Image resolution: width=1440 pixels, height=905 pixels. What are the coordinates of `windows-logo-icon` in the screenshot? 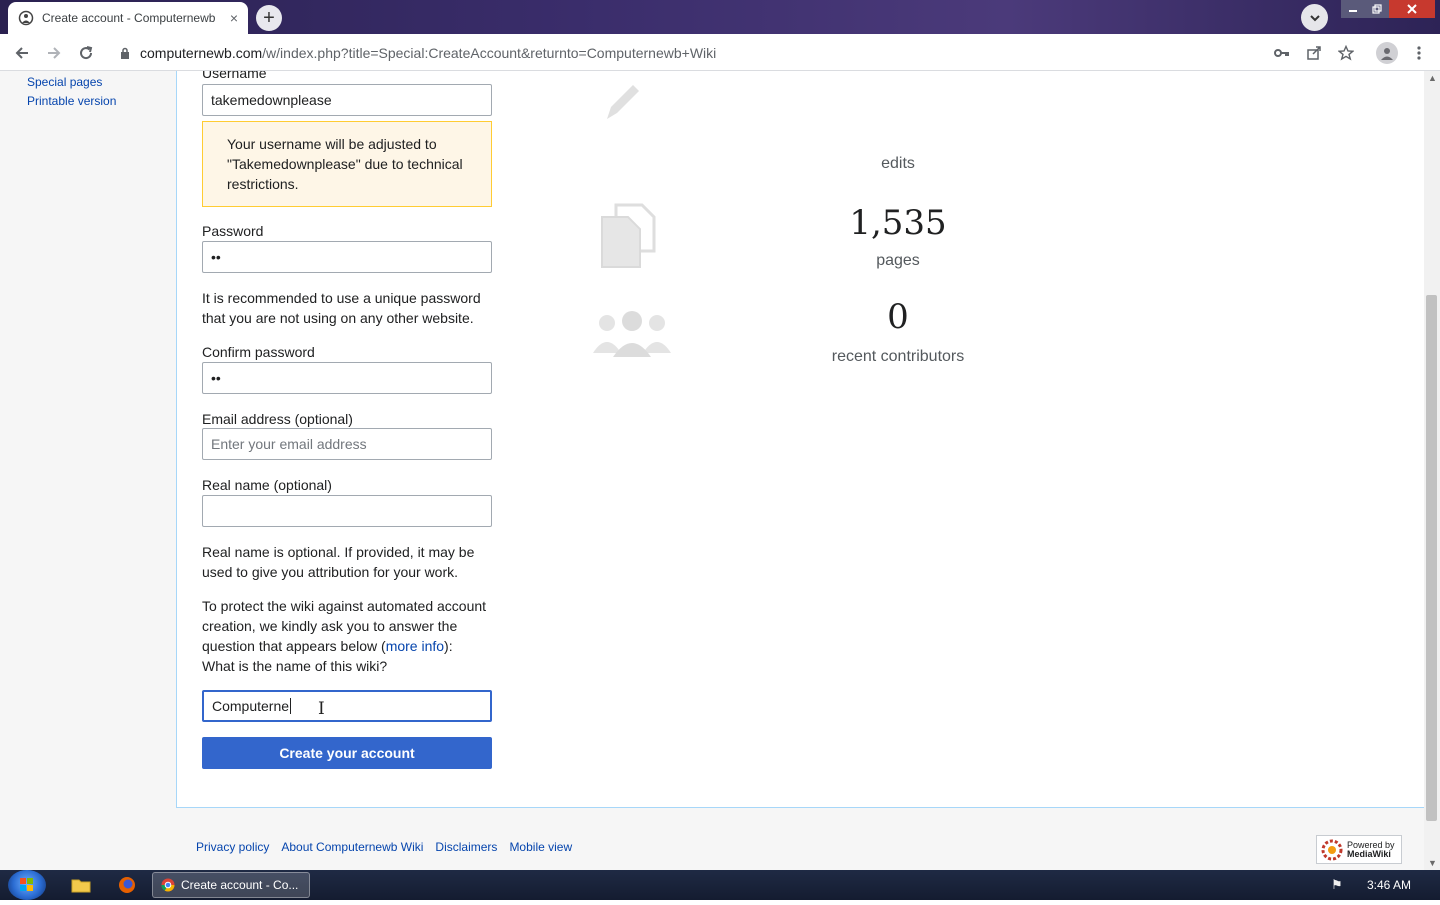 It's located at (26, 884).